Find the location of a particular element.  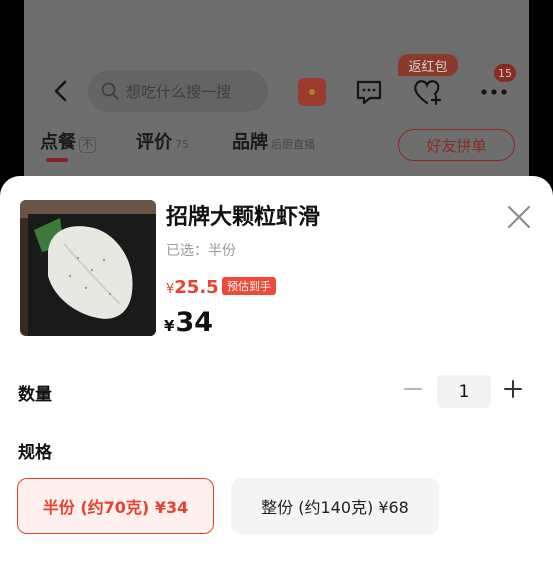

estimated-price: ¥ 25.5 is located at coordinates (192, 287).